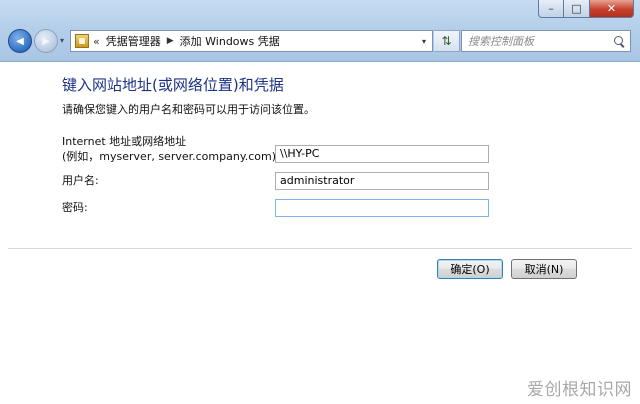  Describe the element at coordinates (470, 269) in the screenshot. I see `ok-button: 确定(O)` at that location.